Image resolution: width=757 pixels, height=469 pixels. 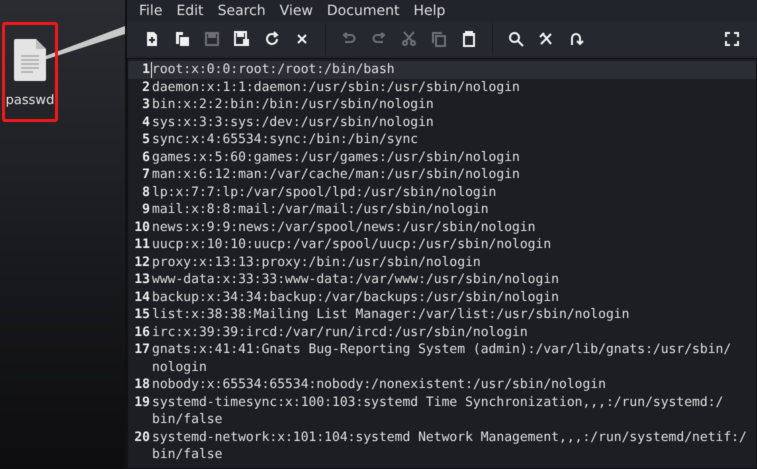 I want to click on line-number: 3, so click(x=146, y=105).